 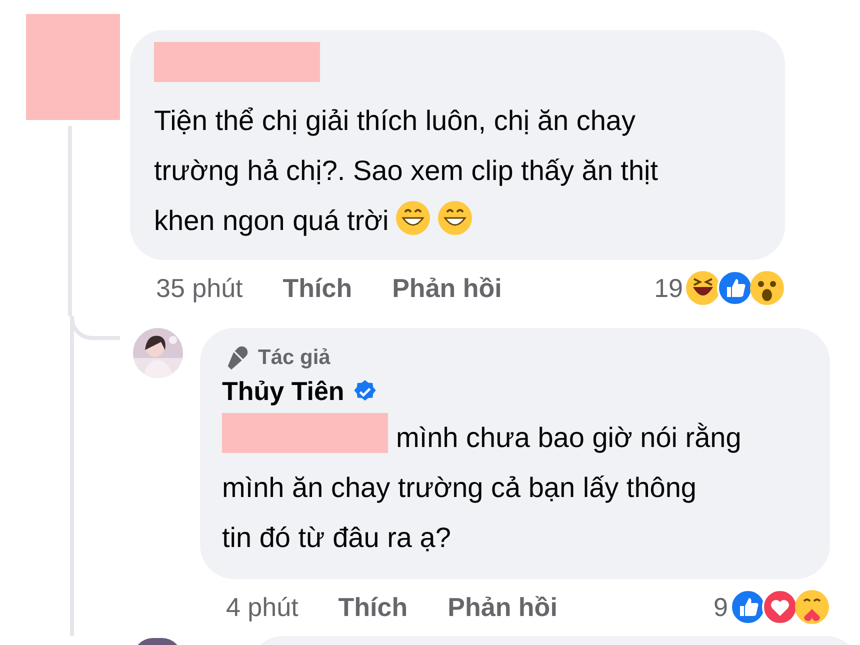 I want to click on laughing-reaction-icon, so click(x=703, y=288).